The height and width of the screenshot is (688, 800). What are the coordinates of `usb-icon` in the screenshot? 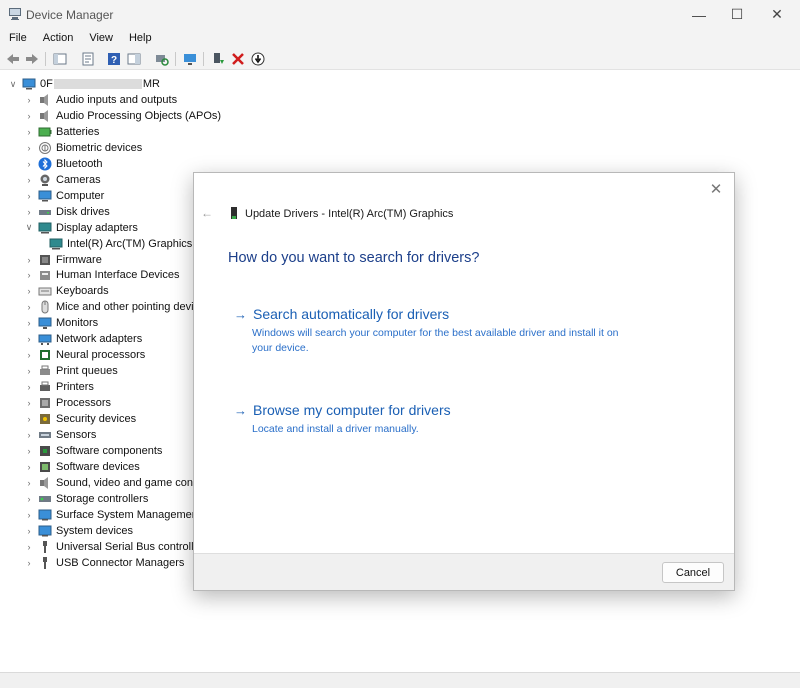 It's located at (45, 563).